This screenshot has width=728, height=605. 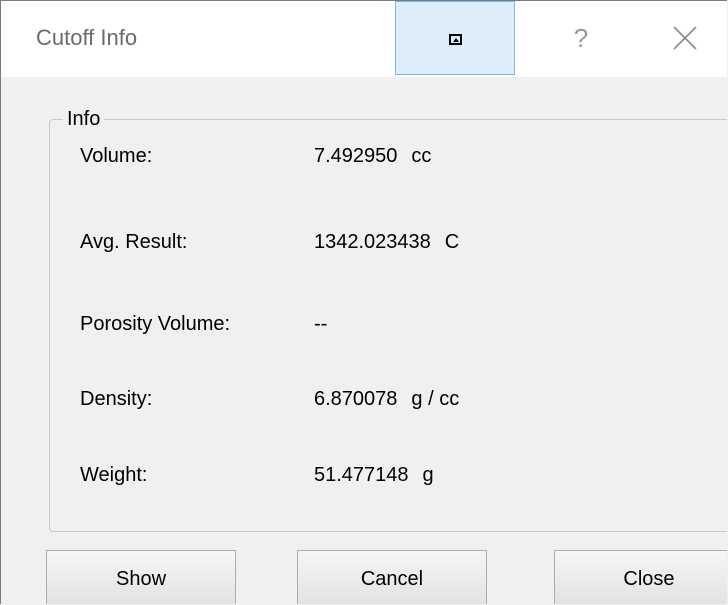 I want to click on weight-value: 51.477148 g, so click(x=374, y=475).